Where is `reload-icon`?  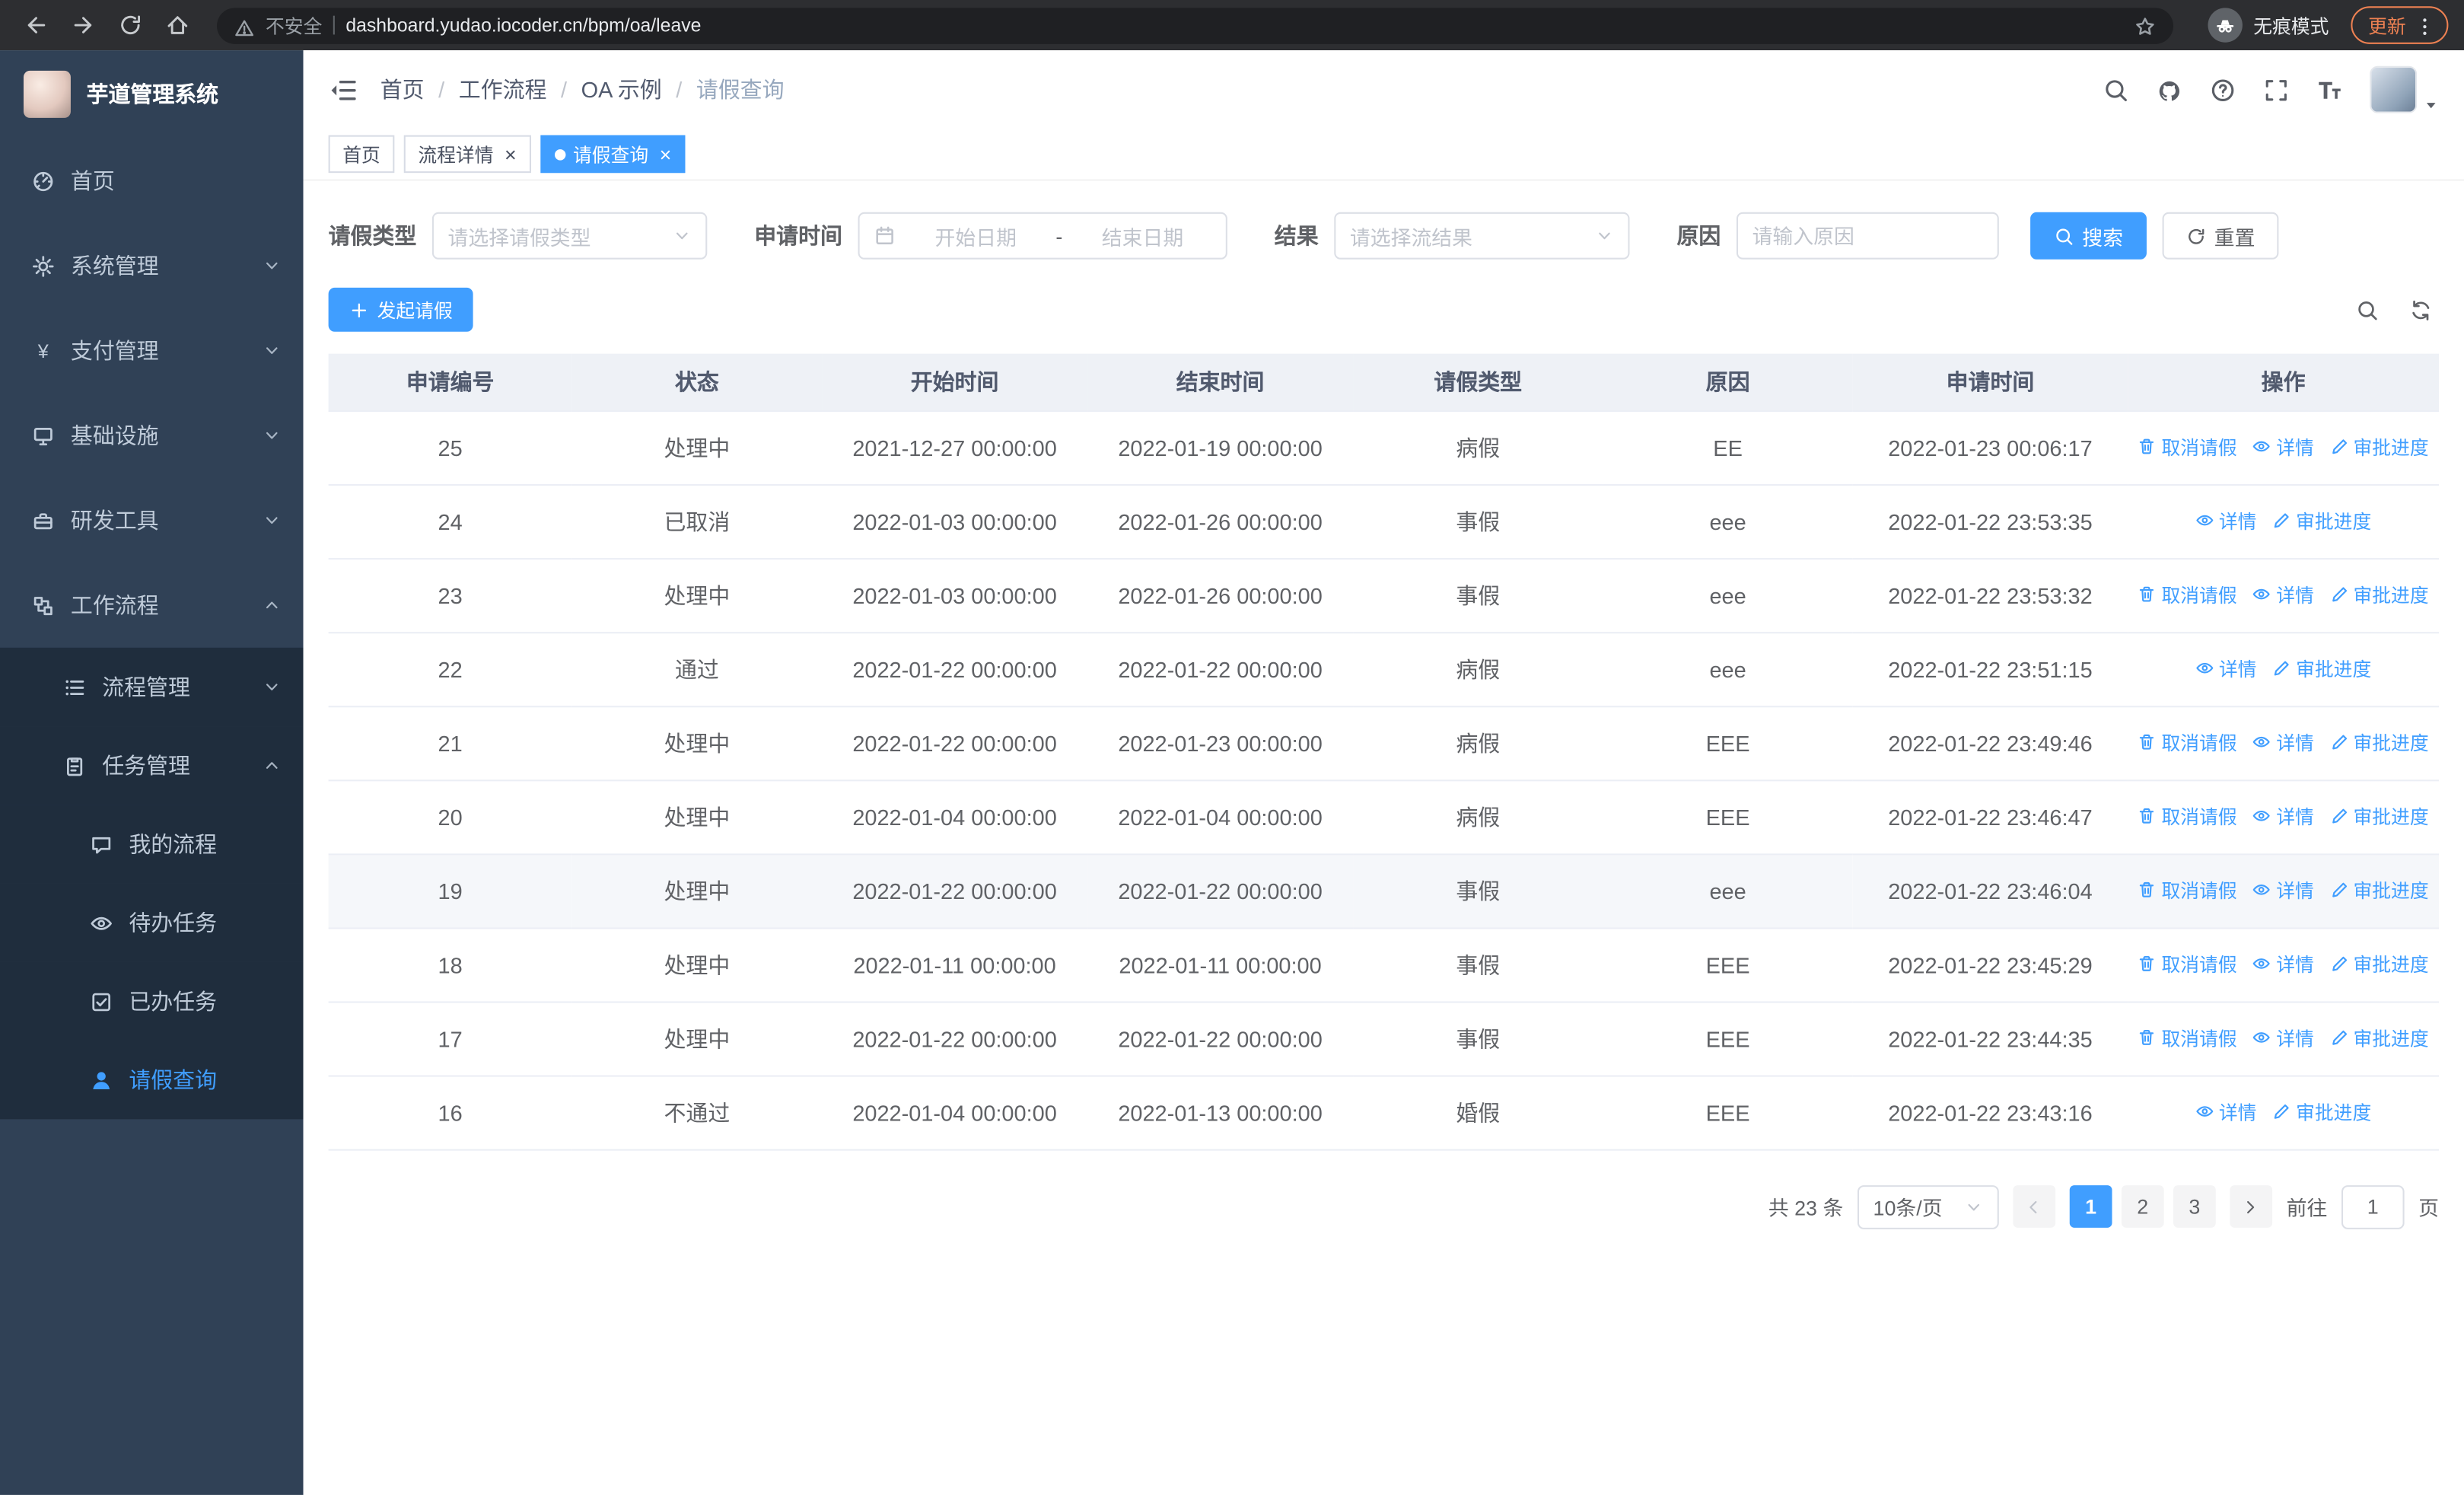
reload-icon is located at coordinates (130, 26).